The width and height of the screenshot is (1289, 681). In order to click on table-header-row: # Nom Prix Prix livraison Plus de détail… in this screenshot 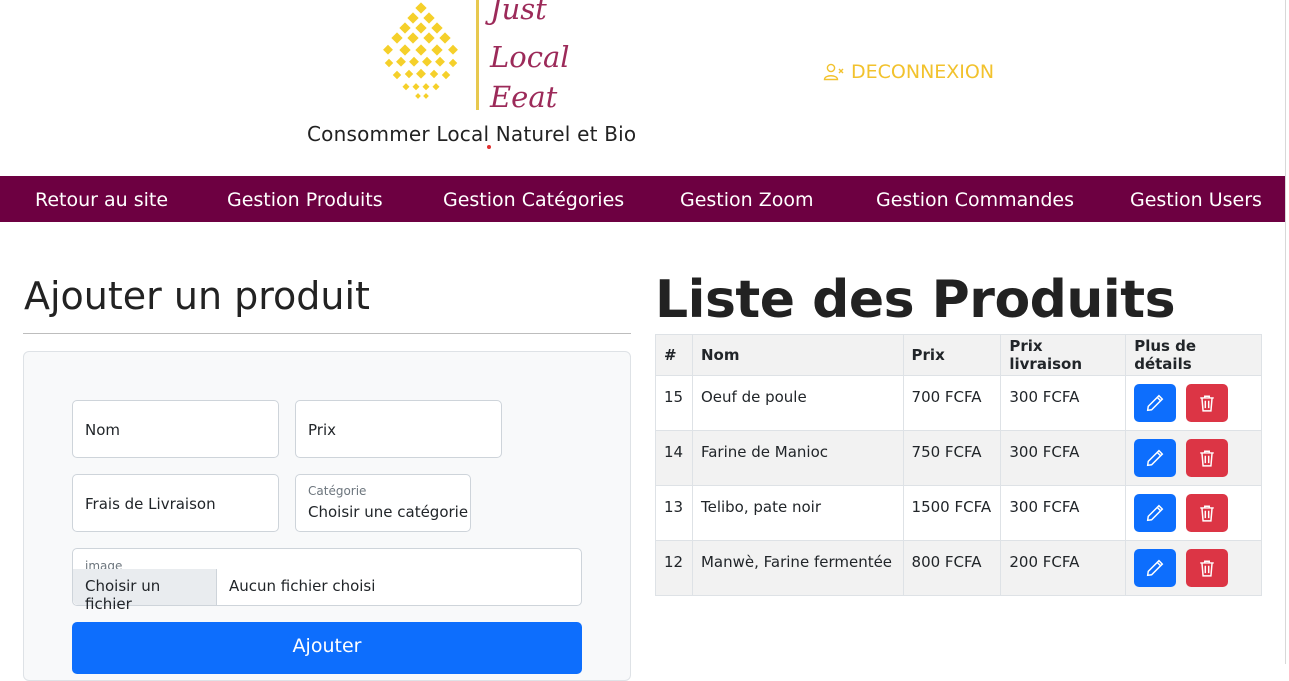, I will do `click(958, 355)`.